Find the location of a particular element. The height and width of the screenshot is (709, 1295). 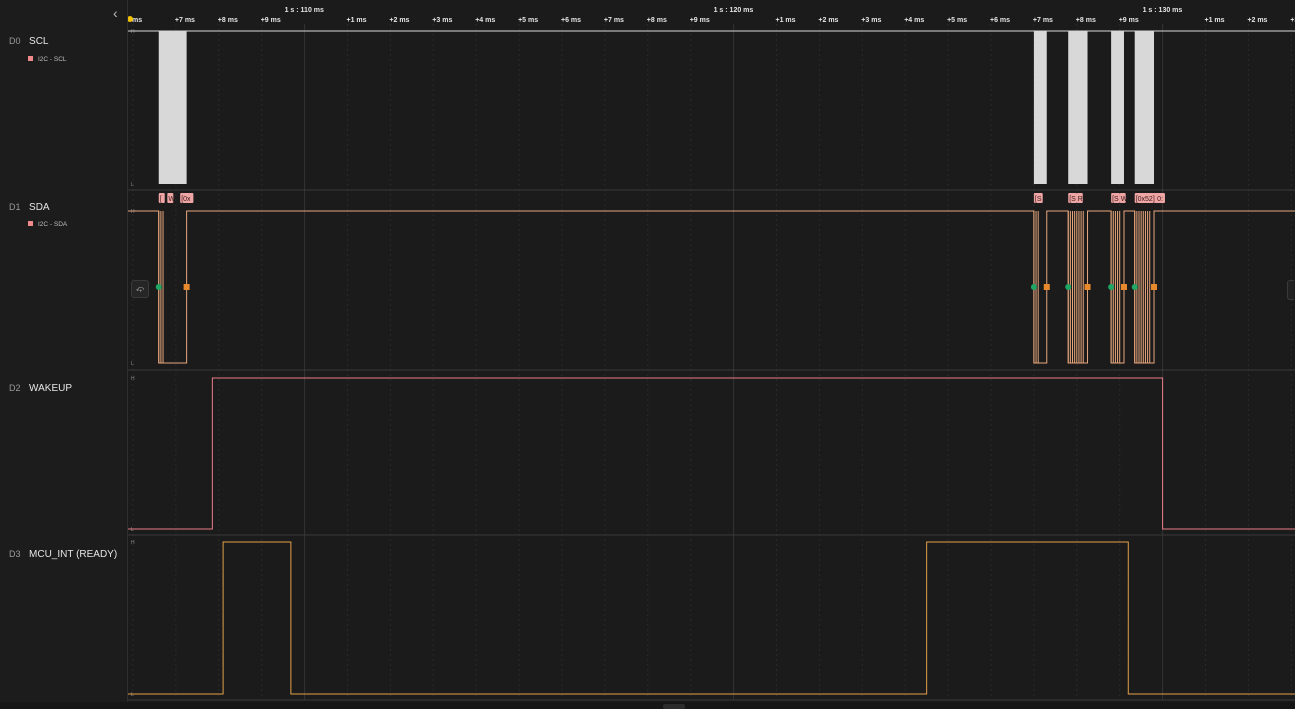

channel-label-d1: D1 SDA is located at coordinates (29, 210).